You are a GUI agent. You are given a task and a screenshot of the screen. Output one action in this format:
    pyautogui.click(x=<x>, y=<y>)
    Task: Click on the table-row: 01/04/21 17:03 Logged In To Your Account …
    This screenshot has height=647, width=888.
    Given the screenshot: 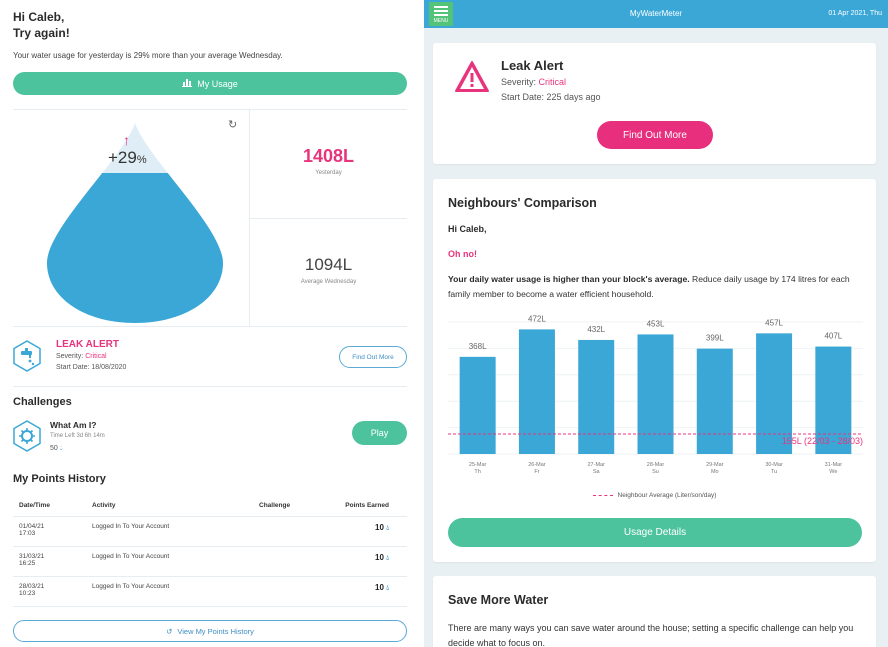 What is the action you would take?
    pyautogui.click(x=210, y=532)
    